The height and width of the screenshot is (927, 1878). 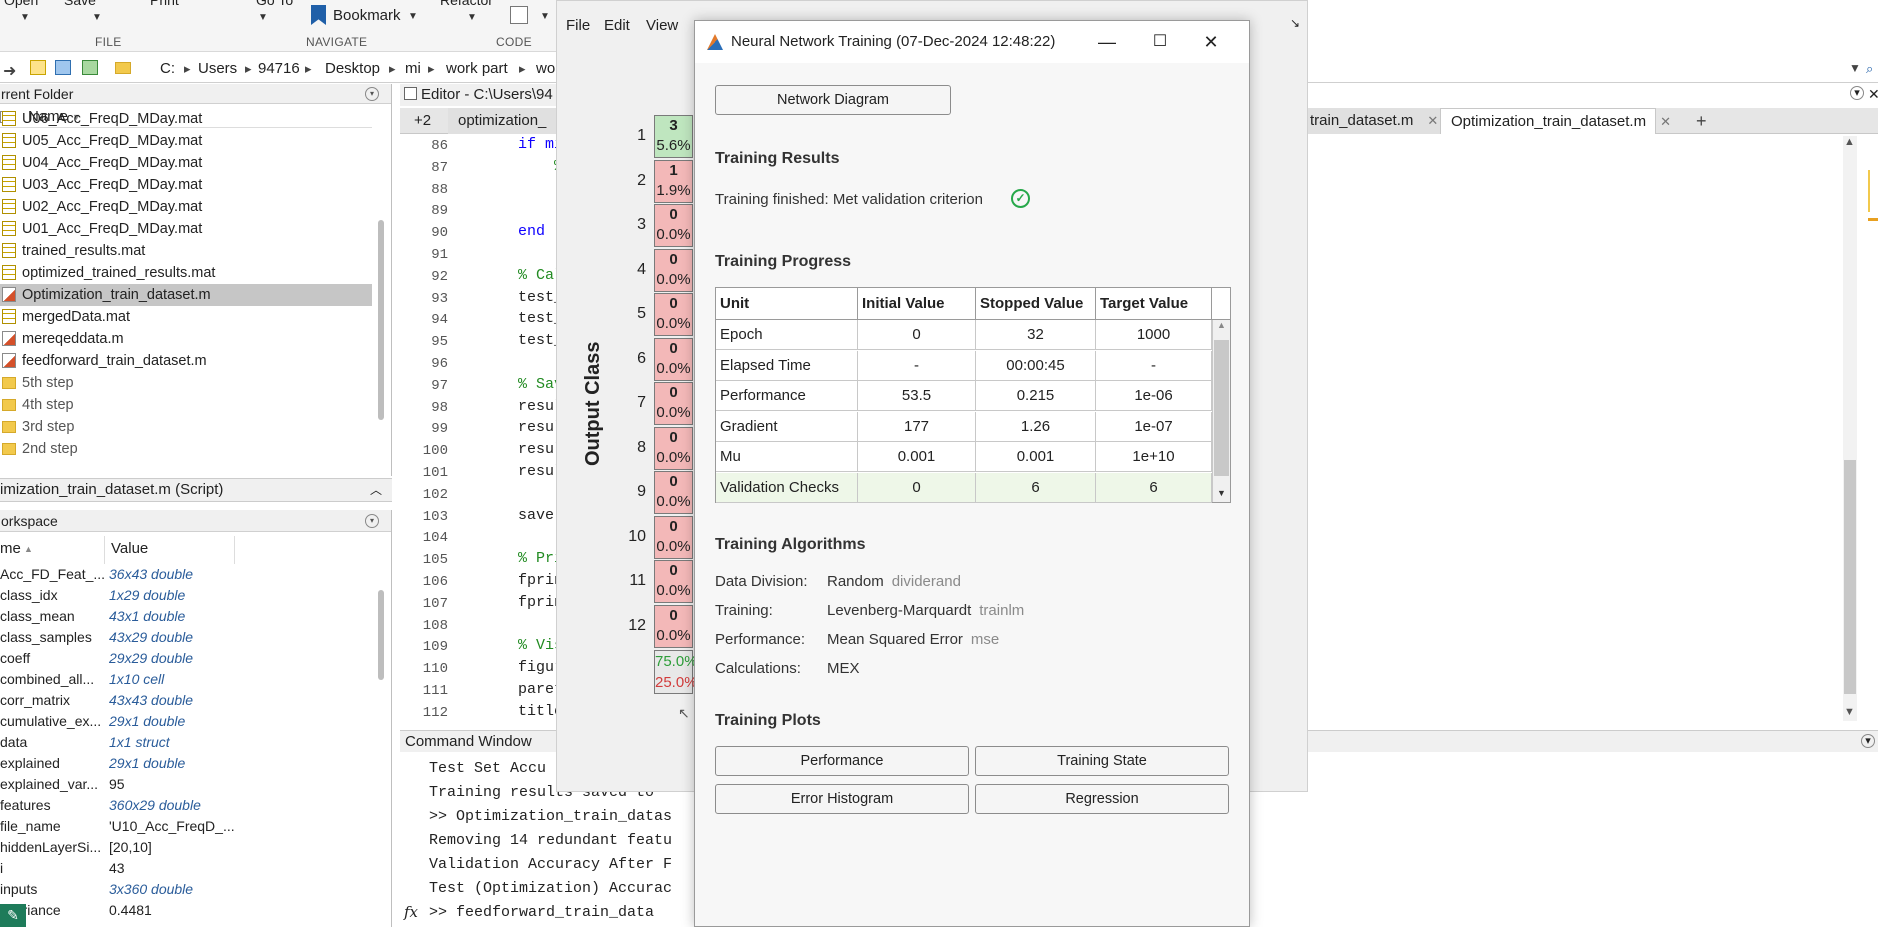 What do you see at coordinates (186, 141) in the screenshot?
I see `file-row: U05_Acc_FreqD_MDay.mat` at bounding box center [186, 141].